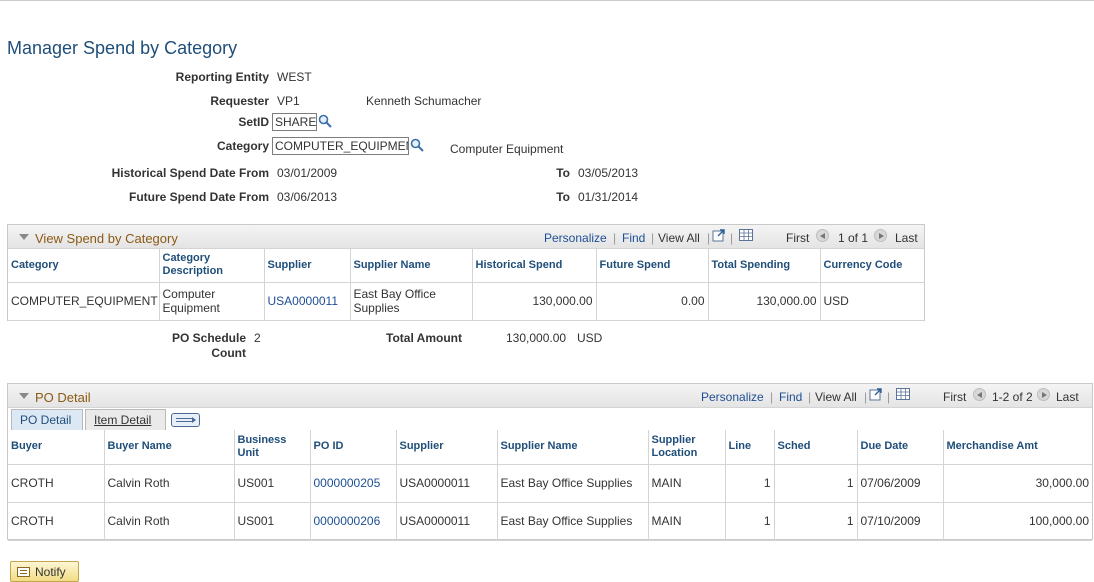 The height and width of the screenshot is (582, 1094). Describe the element at coordinates (750, 521) in the screenshot. I see `cell-line: 1` at that location.